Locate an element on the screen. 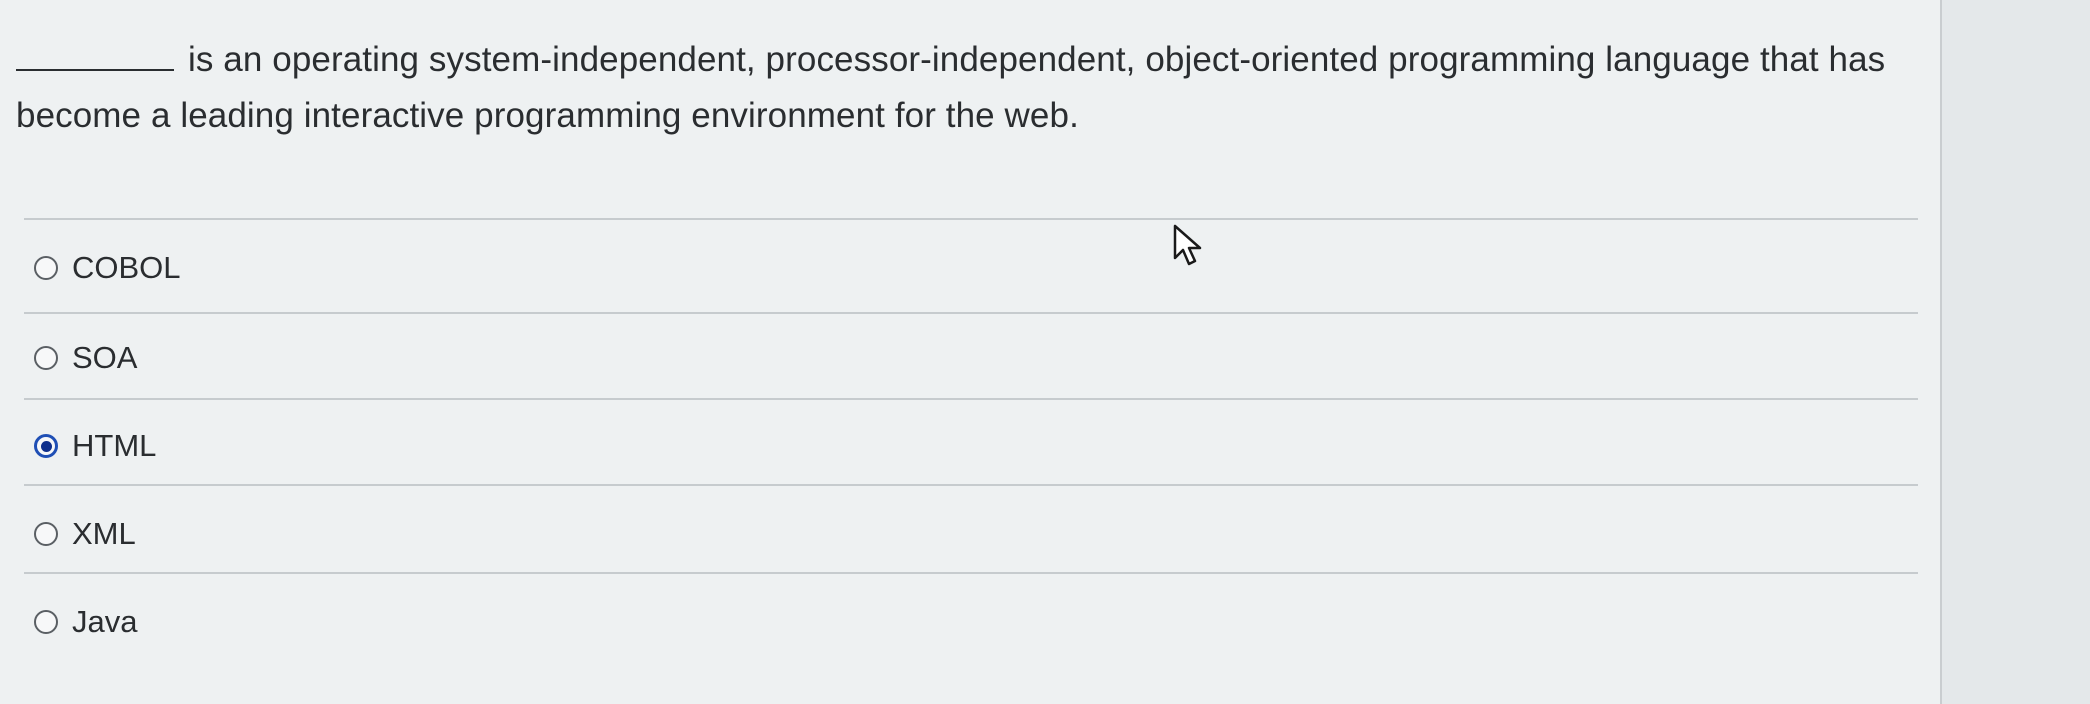  arrow-pointer-icon is located at coordinates (1187, 245).